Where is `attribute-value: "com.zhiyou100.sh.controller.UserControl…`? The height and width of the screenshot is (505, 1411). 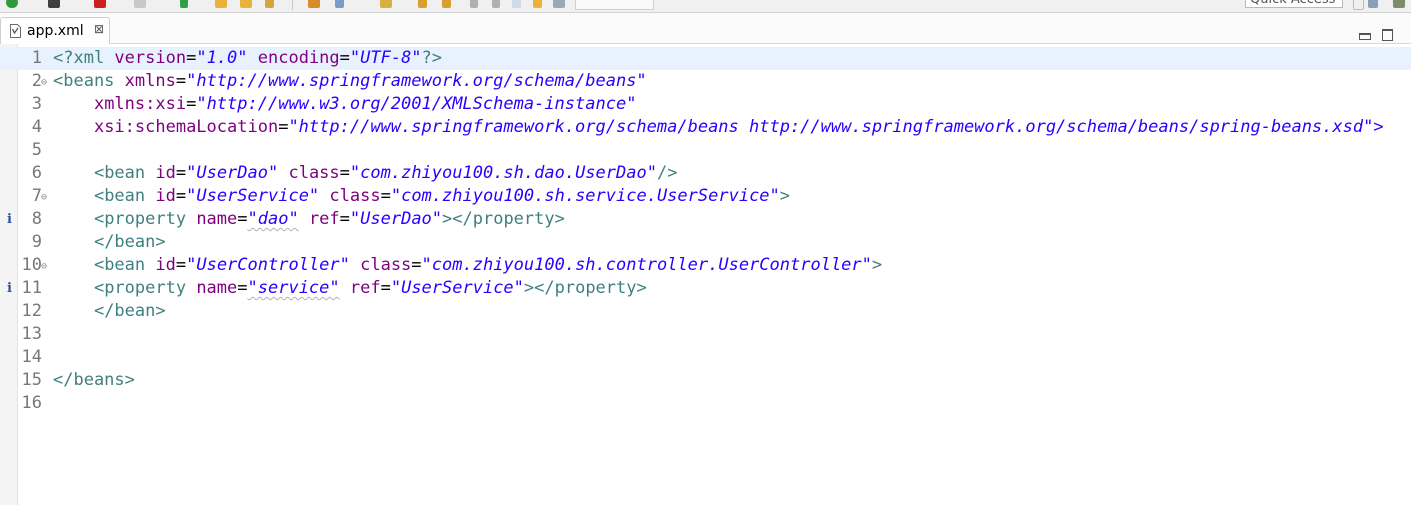
attribute-value: "com.zhiyou100.sh.controller.UserControl… is located at coordinates (646, 265).